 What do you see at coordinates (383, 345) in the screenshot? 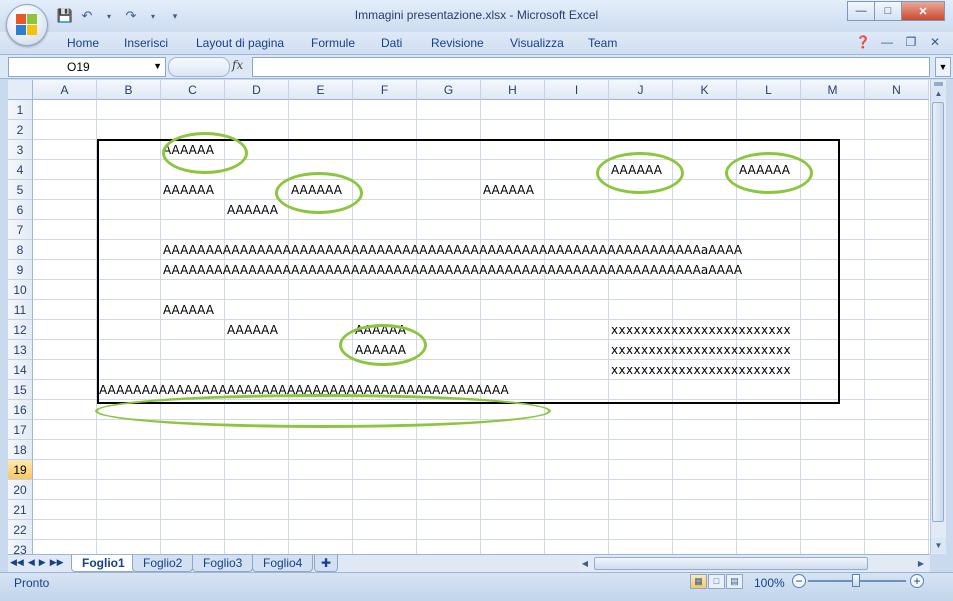
I see `ellipse-f12-shape` at bounding box center [383, 345].